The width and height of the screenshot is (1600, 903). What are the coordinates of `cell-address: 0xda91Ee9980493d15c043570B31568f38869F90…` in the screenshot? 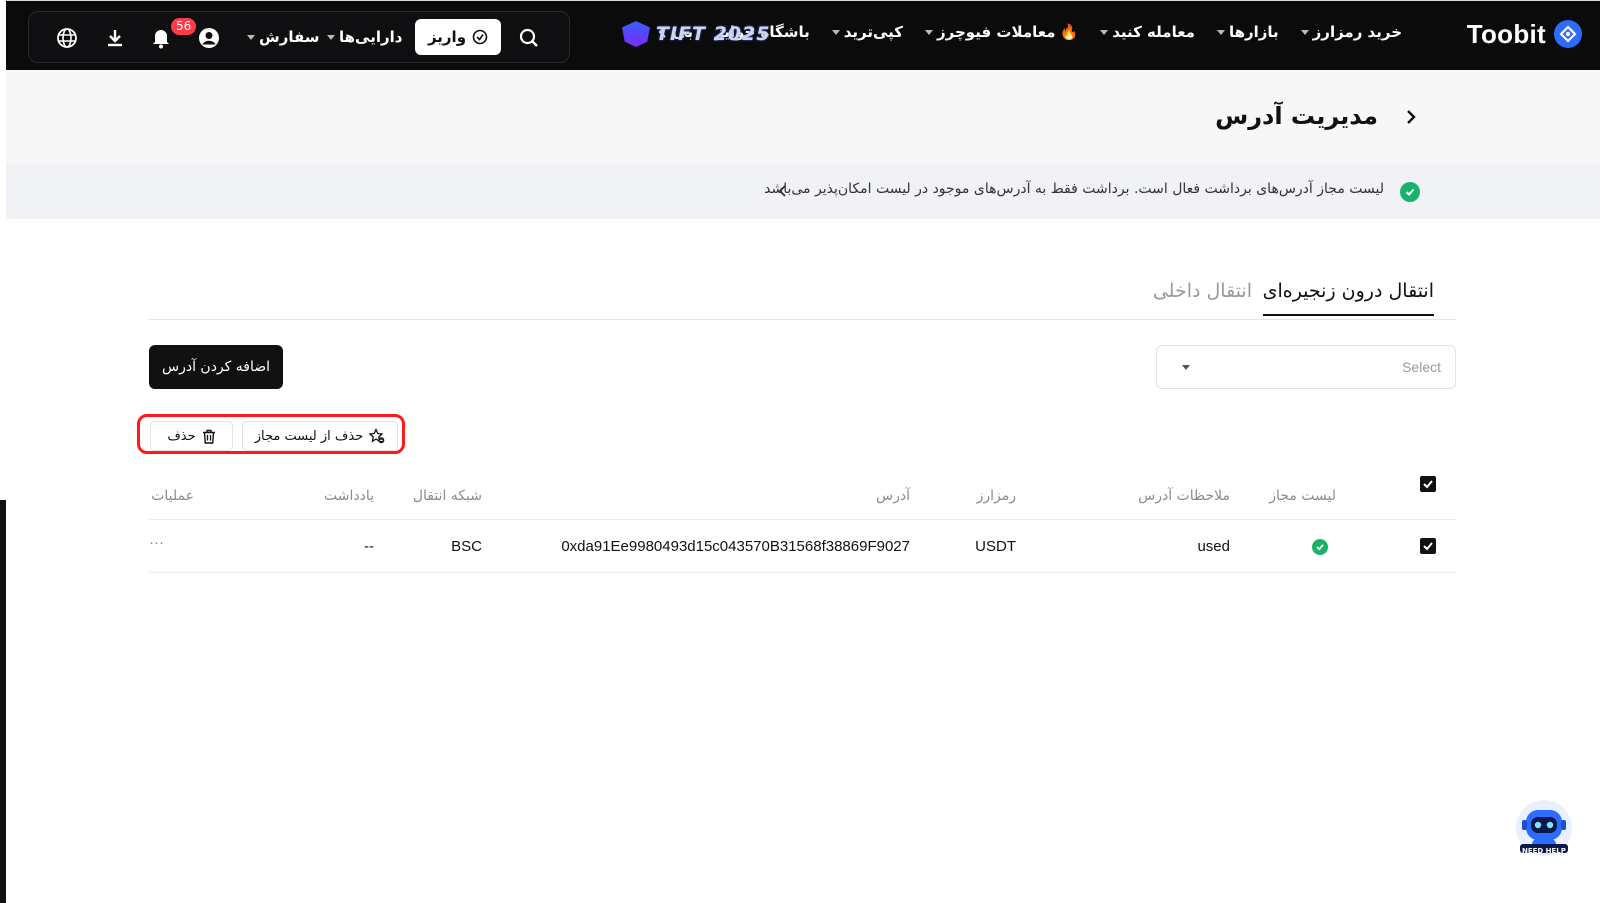 It's located at (735, 546).